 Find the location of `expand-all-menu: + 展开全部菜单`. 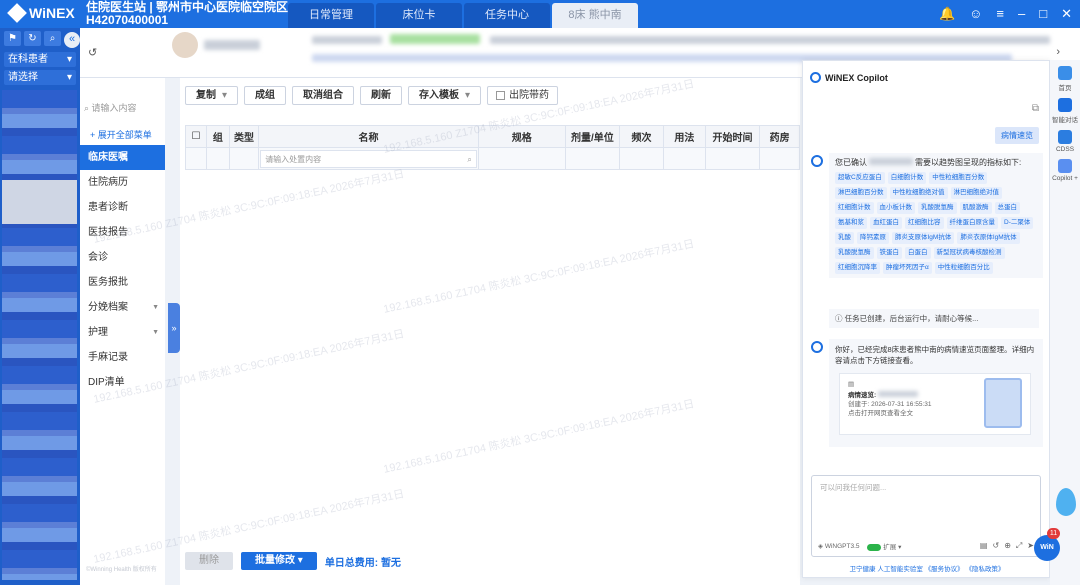

expand-all-menu: + 展开全部菜单 is located at coordinates (122, 134).